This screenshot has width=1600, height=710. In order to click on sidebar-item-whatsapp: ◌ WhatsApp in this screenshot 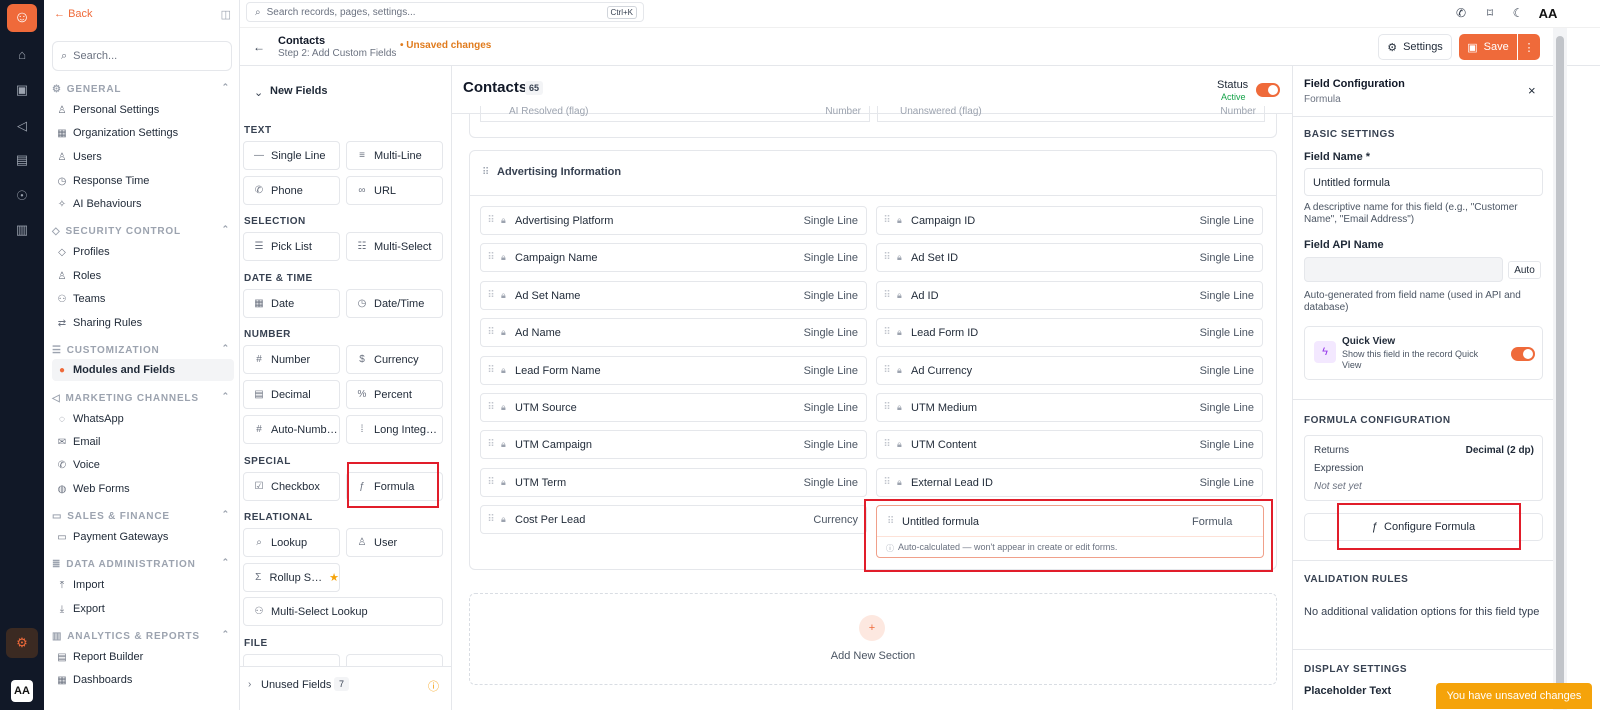, I will do `click(143, 419)`.